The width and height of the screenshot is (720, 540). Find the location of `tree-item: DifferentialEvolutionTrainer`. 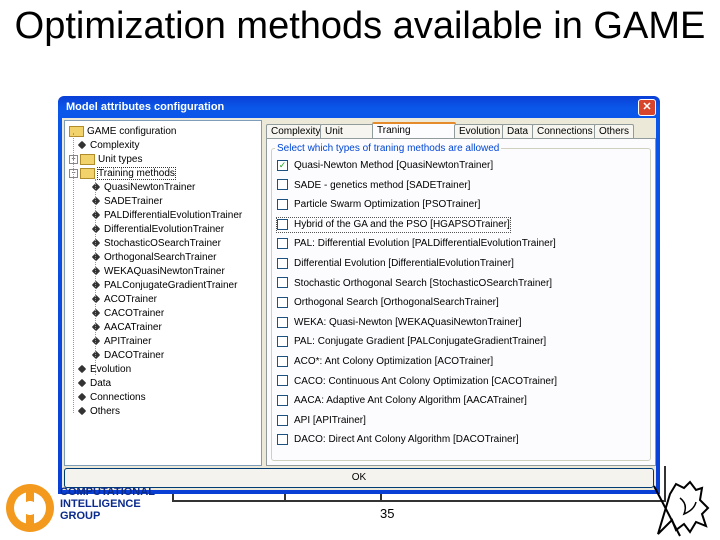

tree-item: DifferentialEvolutionTrainer is located at coordinates (158, 230).